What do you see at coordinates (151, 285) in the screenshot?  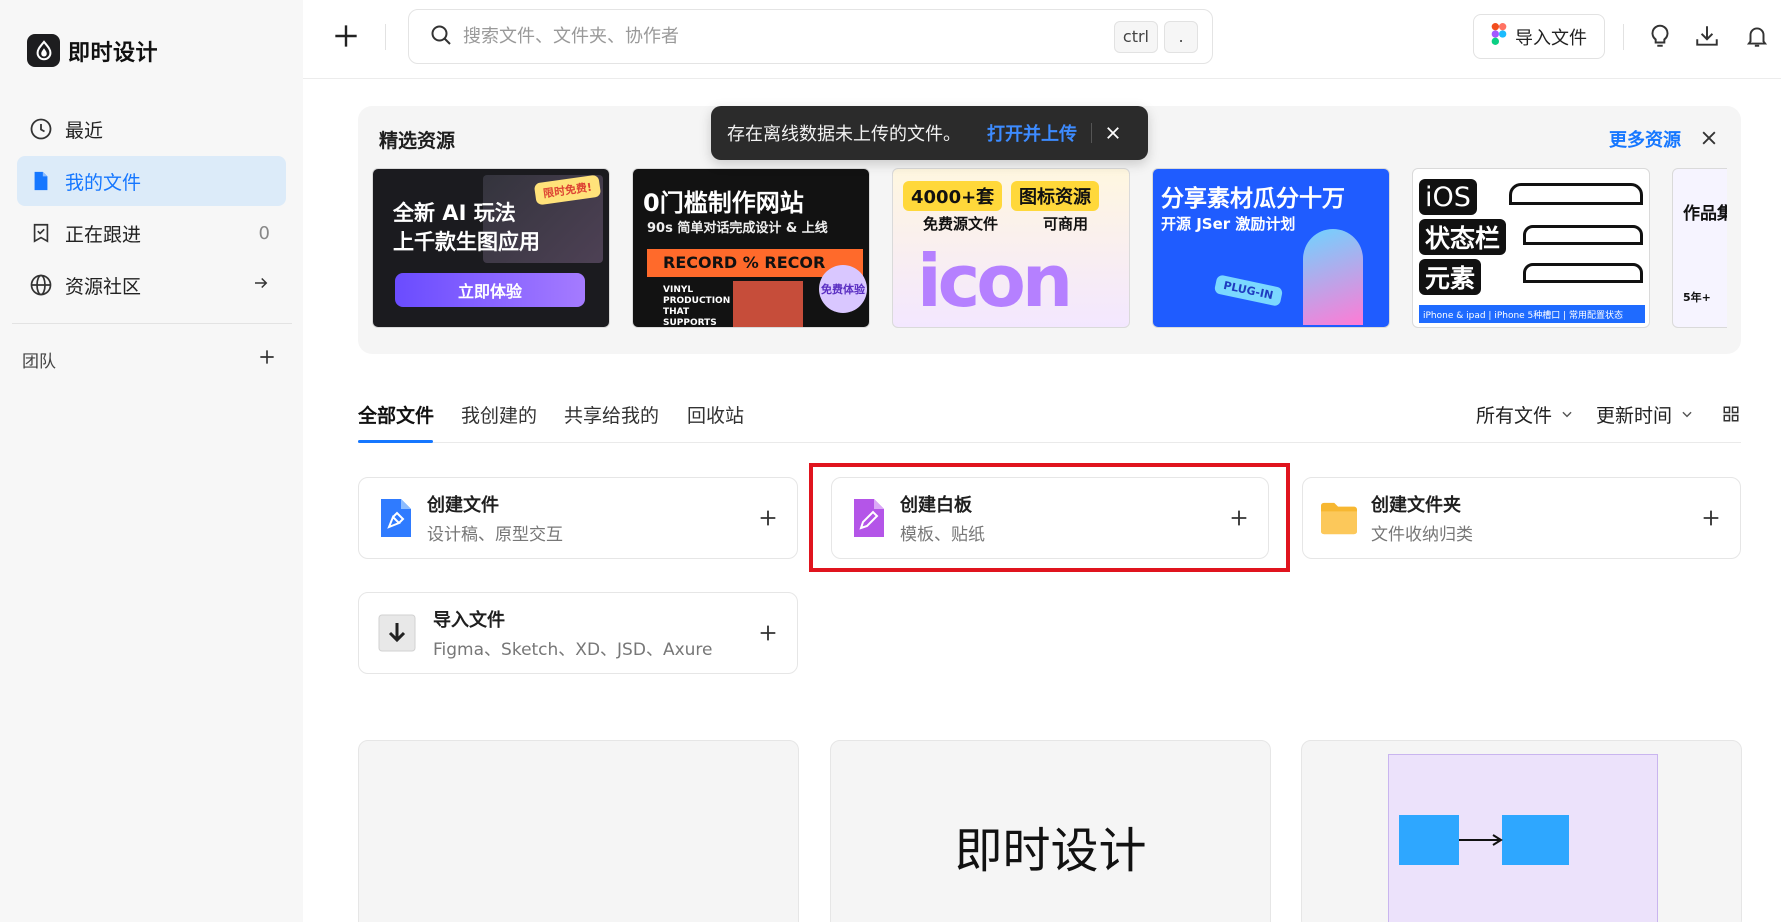 I see `sidebar-item-community: 资源社区` at bounding box center [151, 285].